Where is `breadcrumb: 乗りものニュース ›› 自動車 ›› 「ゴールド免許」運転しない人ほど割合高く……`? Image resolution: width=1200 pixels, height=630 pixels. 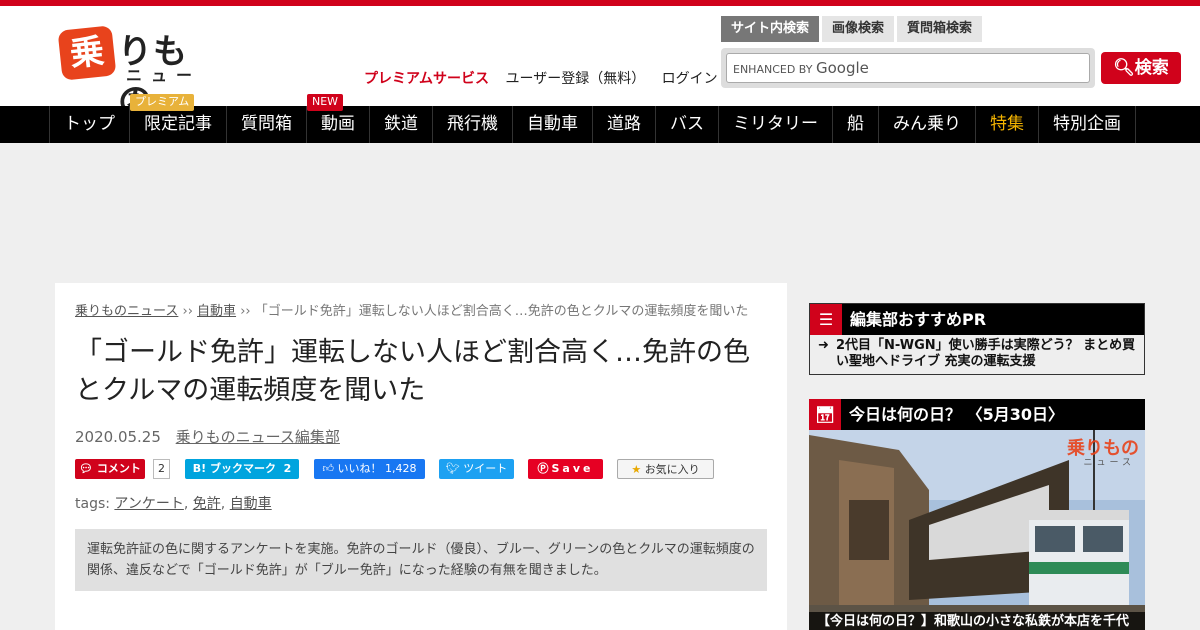 breadcrumb: 乗りものニュース ›› 自動車 ›› 「ゴールド免許」運転しない人ほど割合高く…… is located at coordinates (421, 311).